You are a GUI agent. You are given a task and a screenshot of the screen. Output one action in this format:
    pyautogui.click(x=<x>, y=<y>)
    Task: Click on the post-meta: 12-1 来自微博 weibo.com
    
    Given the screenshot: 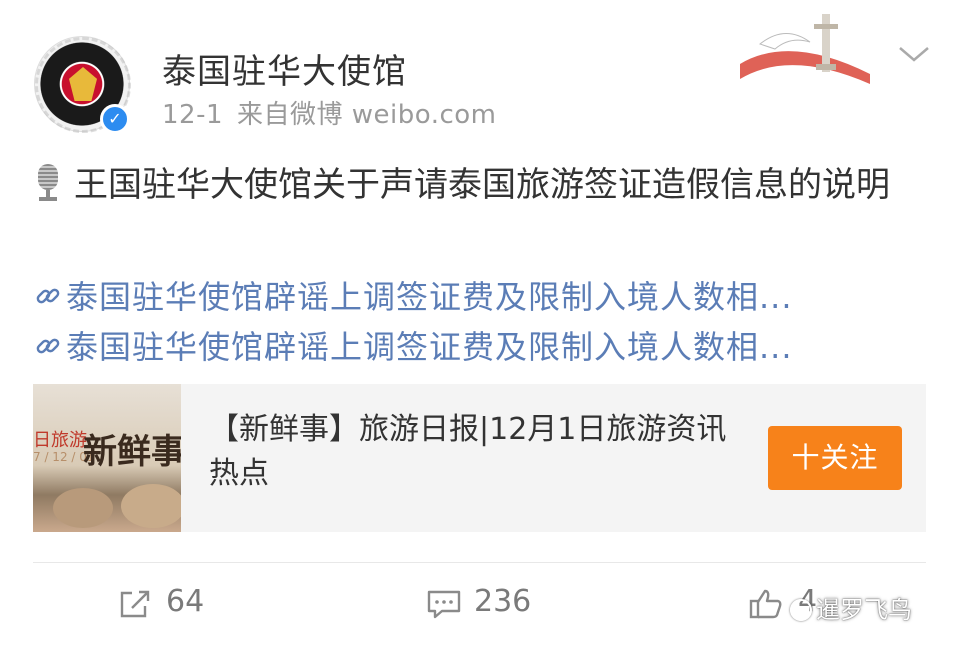 What is the action you would take?
    pyautogui.click(x=336, y=112)
    